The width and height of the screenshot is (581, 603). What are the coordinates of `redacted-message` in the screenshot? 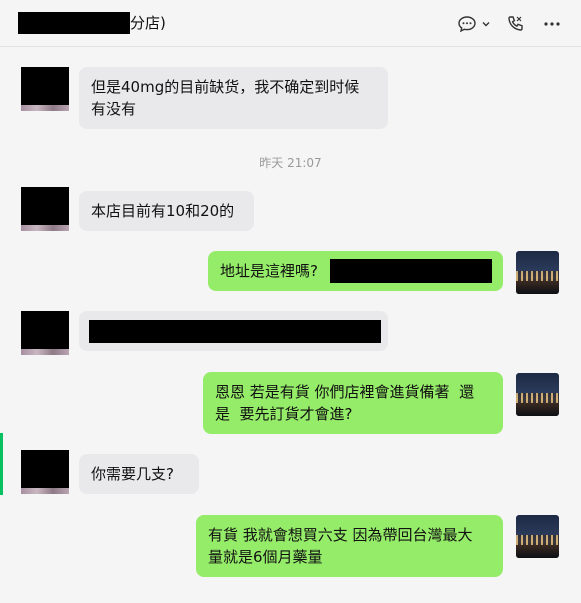 It's located at (235, 331).